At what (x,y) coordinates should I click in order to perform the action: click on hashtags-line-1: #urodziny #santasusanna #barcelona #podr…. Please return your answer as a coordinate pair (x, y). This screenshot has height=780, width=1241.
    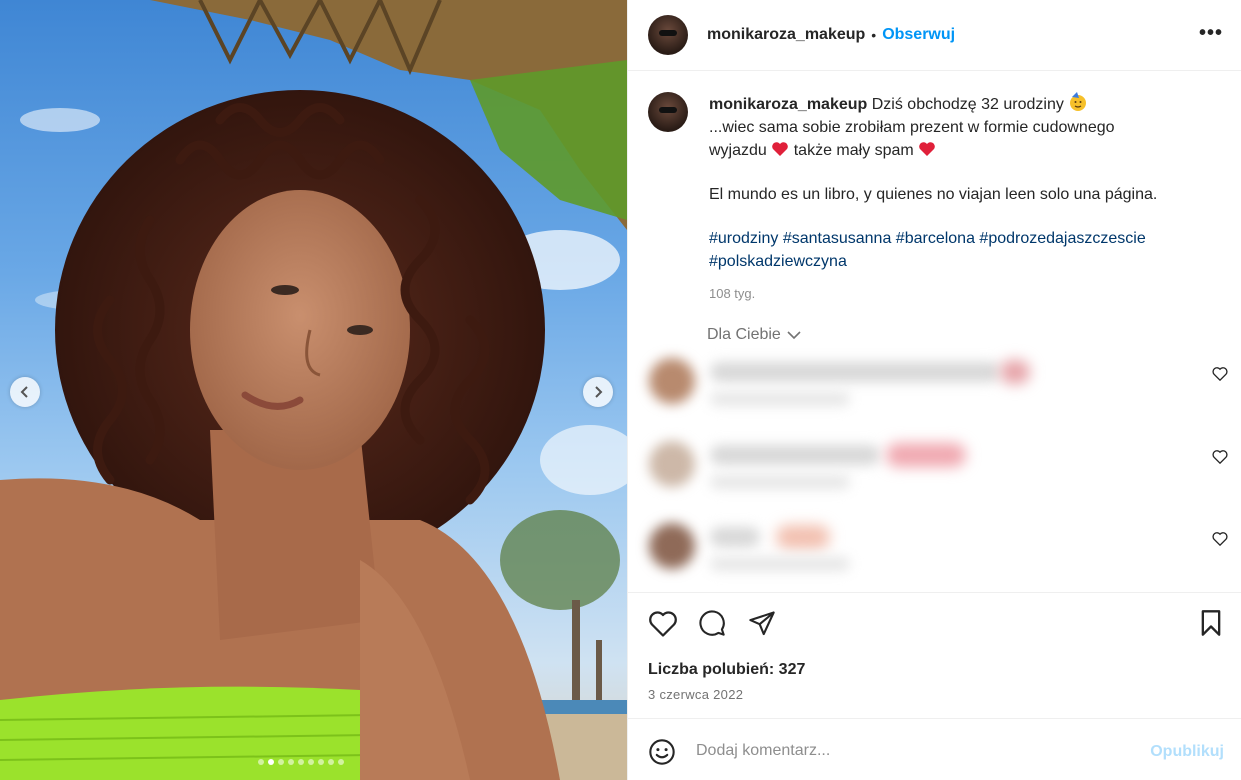
    Looking at the image, I should click on (959, 238).